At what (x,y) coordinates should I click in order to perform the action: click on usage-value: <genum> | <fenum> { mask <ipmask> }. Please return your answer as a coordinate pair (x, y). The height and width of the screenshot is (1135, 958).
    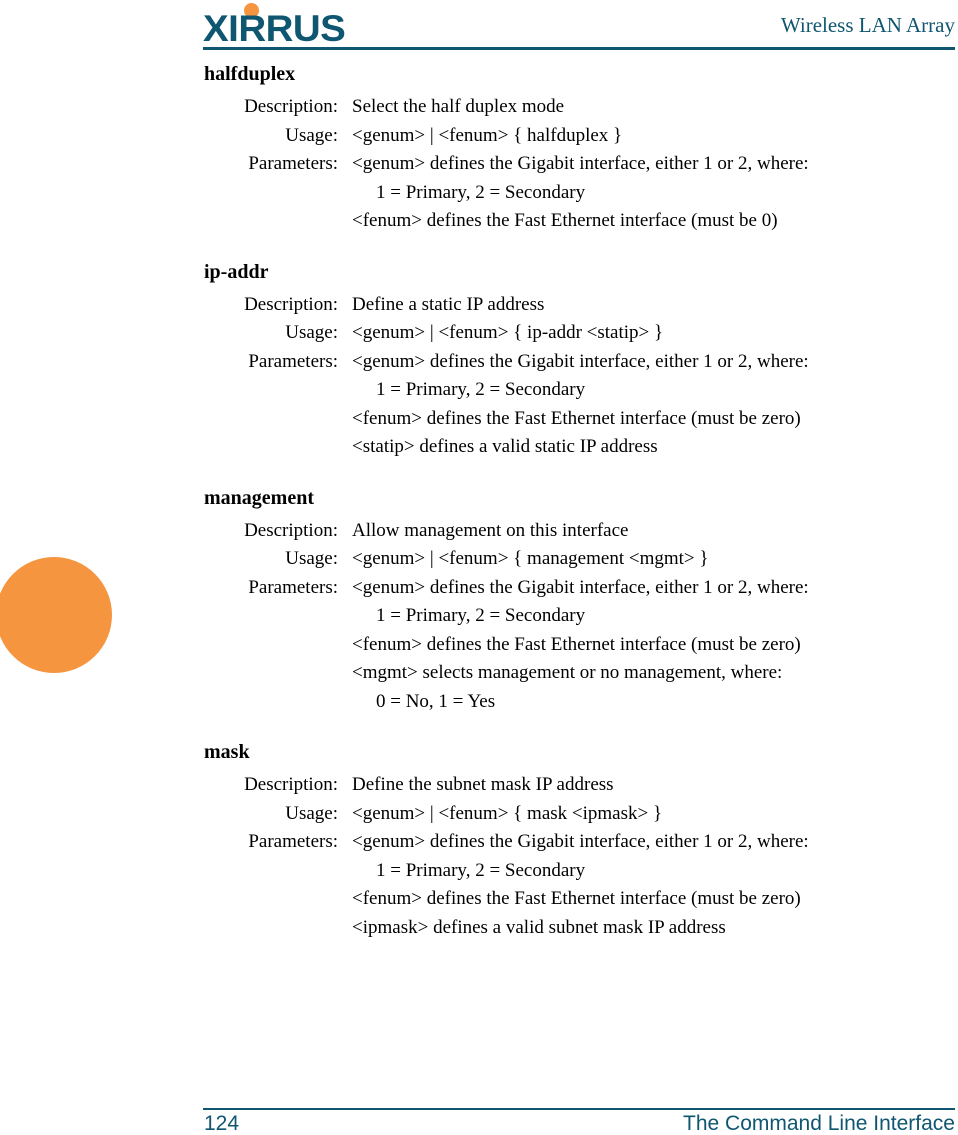
    Looking at the image, I should click on (507, 813).